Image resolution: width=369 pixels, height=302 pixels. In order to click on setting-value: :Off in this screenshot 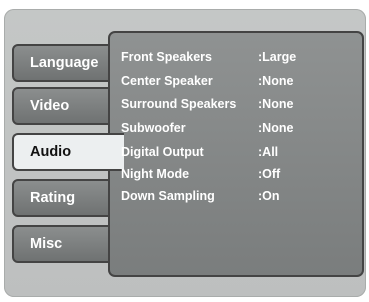, I will do `click(269, 174)`.